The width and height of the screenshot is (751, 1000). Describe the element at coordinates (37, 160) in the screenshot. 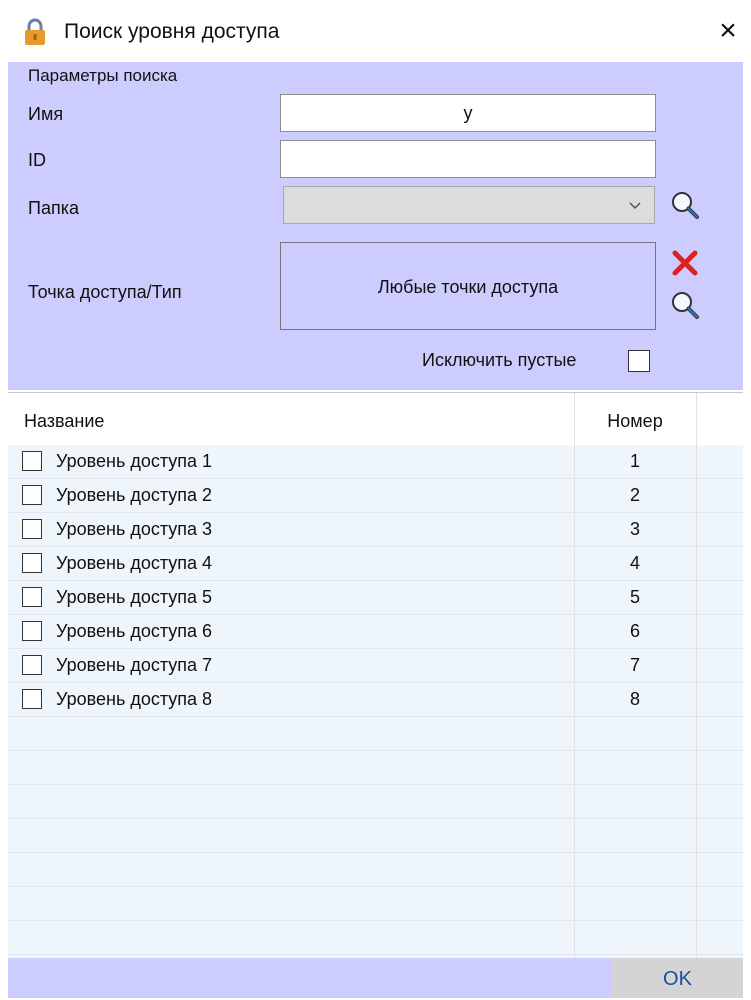

I see `id-label: ID` at that location.